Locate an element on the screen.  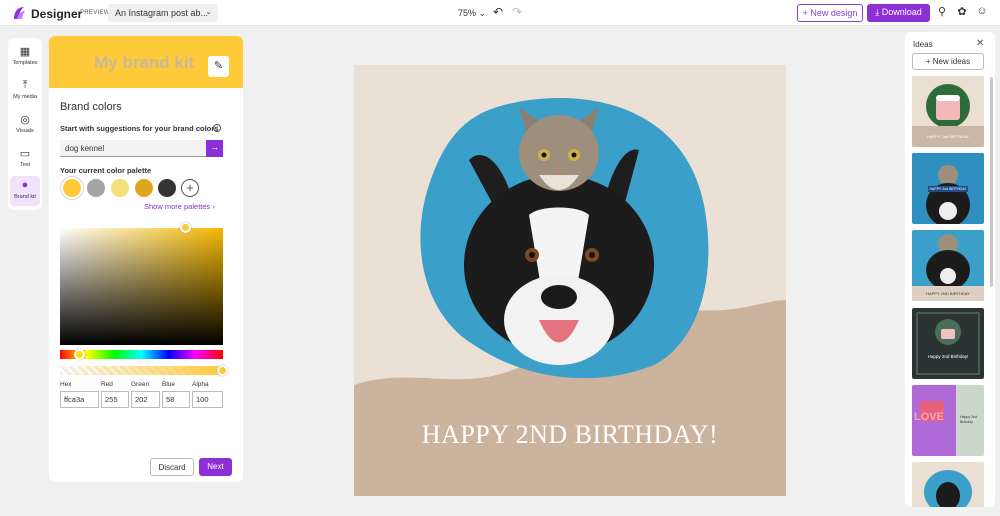
designer-mascot-icon: ✿ is located at coordinates (962, 12).